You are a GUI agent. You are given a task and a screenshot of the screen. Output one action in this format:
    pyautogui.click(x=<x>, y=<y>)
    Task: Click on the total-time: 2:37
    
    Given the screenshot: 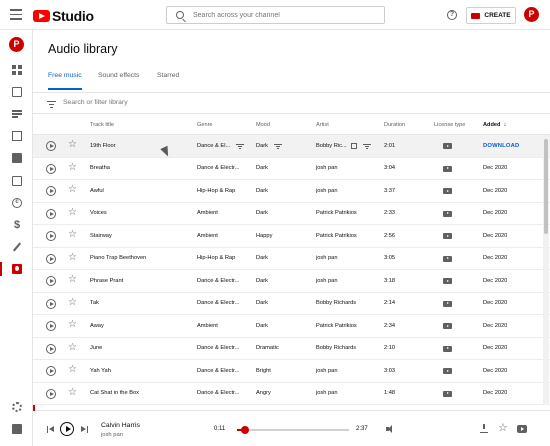 What is the action you would take?
    pyautogui.click(x=362, y=429)
    